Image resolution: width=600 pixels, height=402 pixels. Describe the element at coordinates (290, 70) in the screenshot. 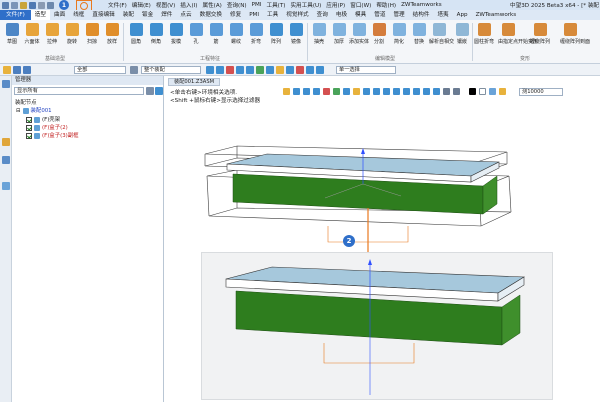

I see `snap-tangent-icon` at that location.